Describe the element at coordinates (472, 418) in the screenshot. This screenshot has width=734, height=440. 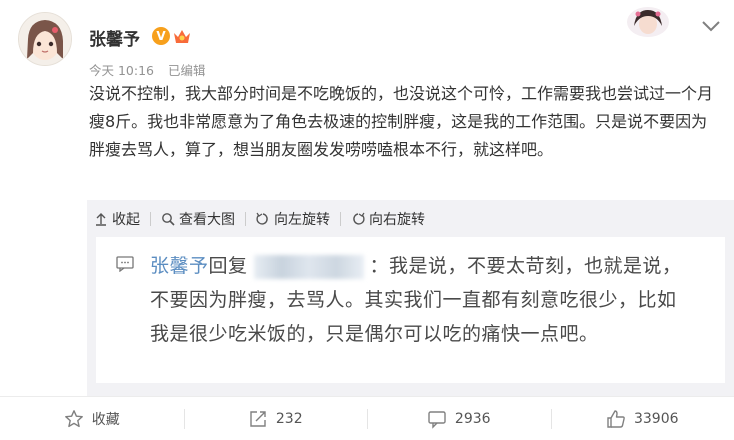
I see `comment-count: 2936` at that location.